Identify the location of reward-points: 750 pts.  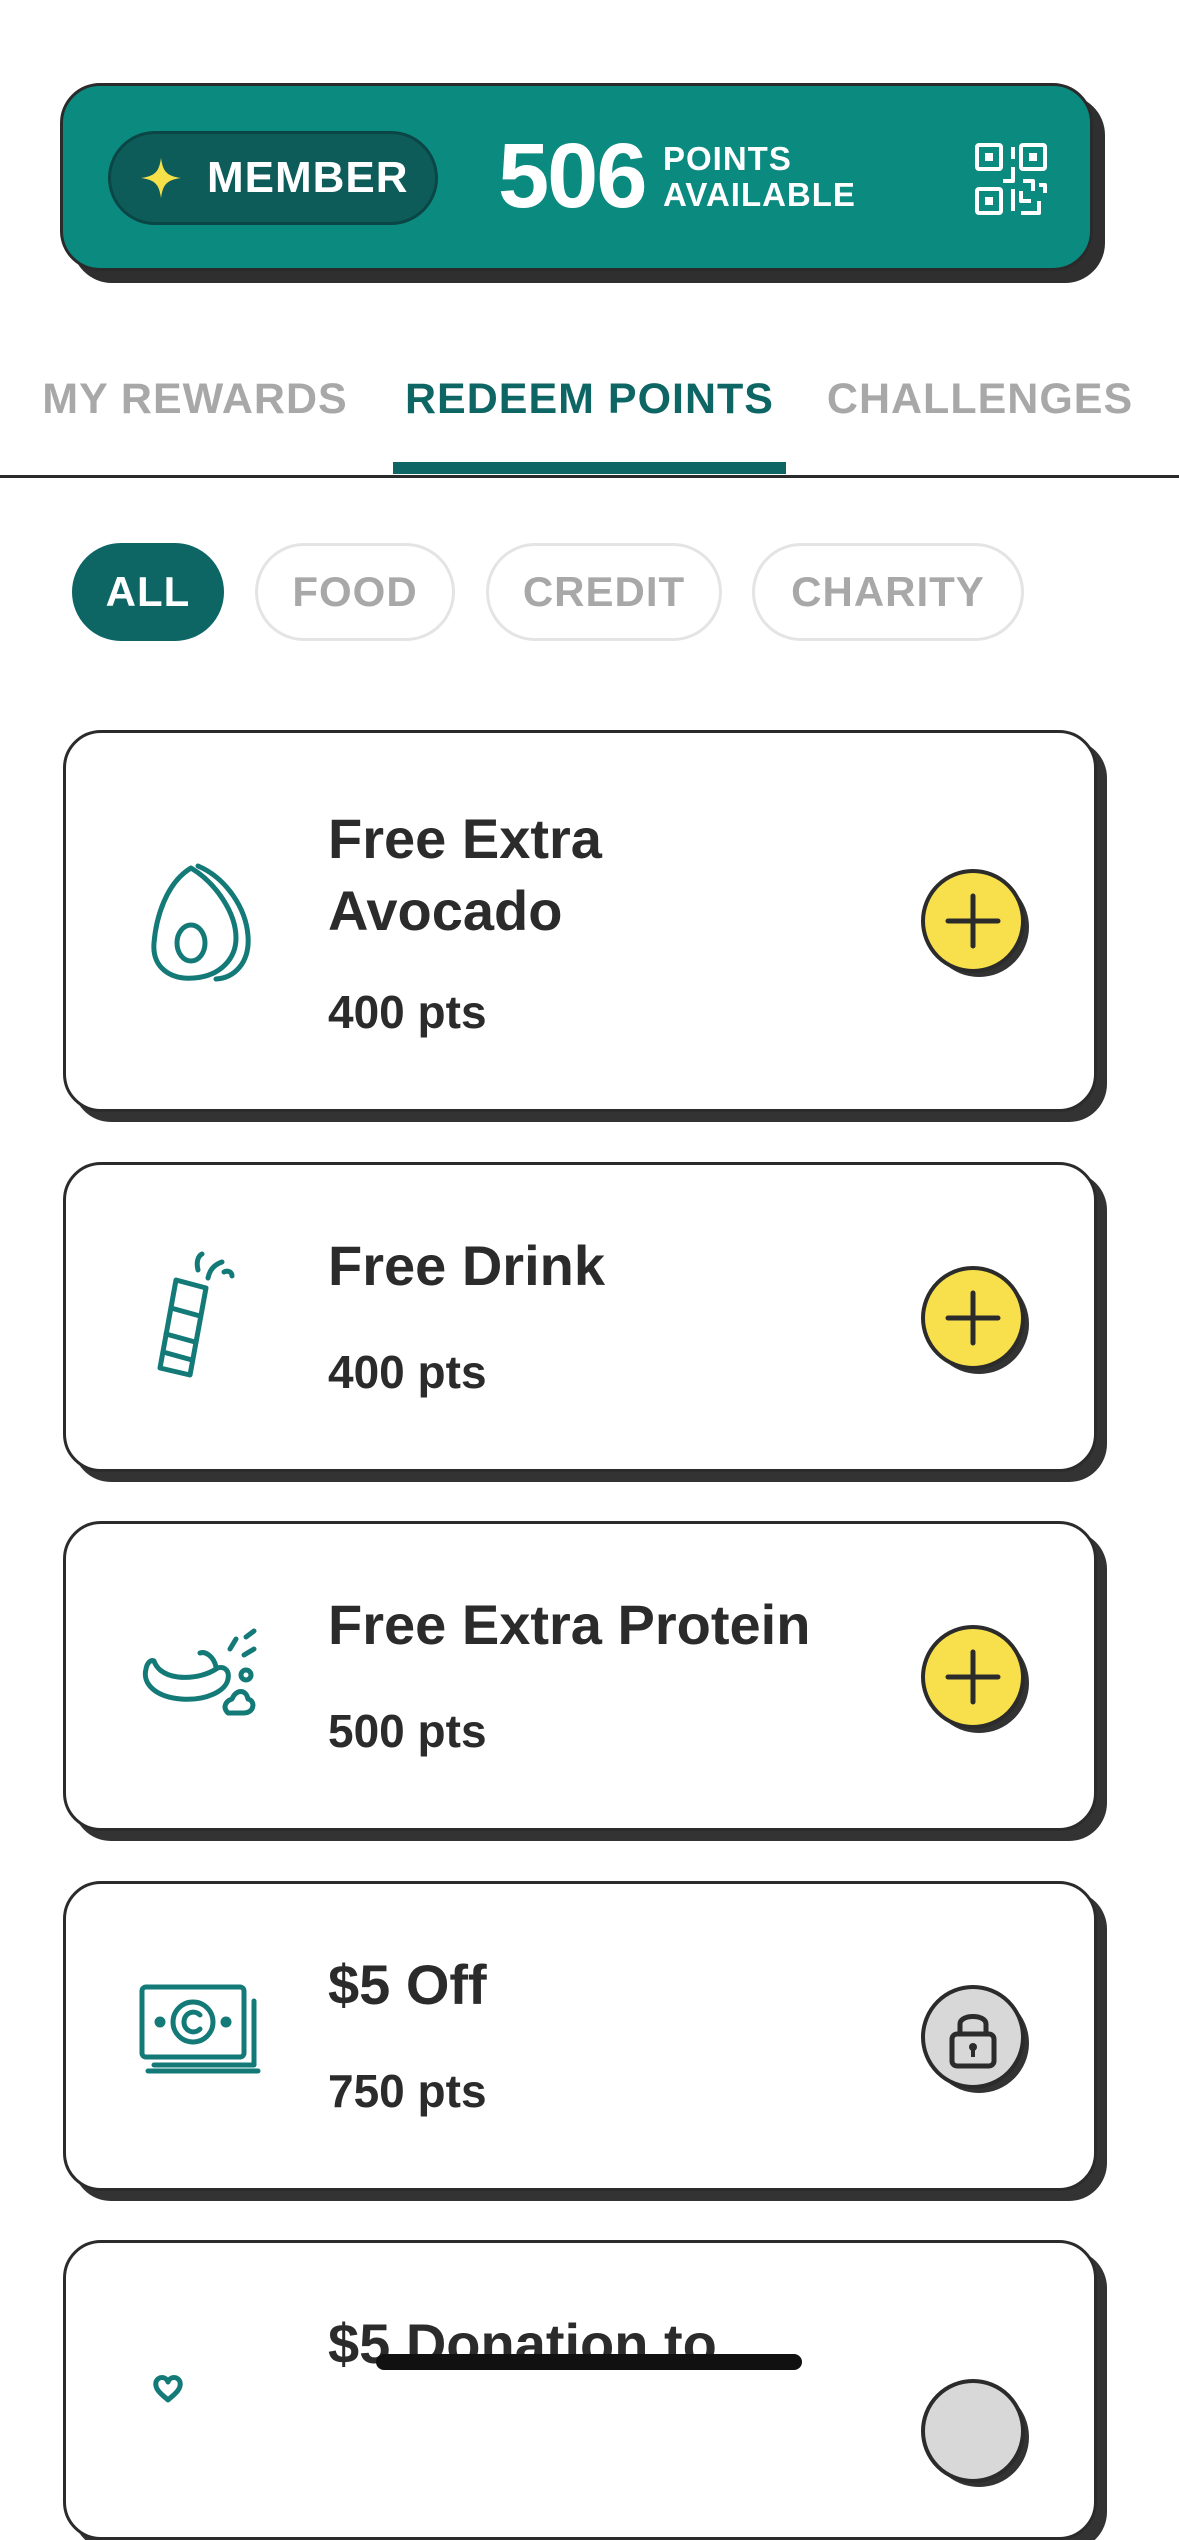
(407, 2091).